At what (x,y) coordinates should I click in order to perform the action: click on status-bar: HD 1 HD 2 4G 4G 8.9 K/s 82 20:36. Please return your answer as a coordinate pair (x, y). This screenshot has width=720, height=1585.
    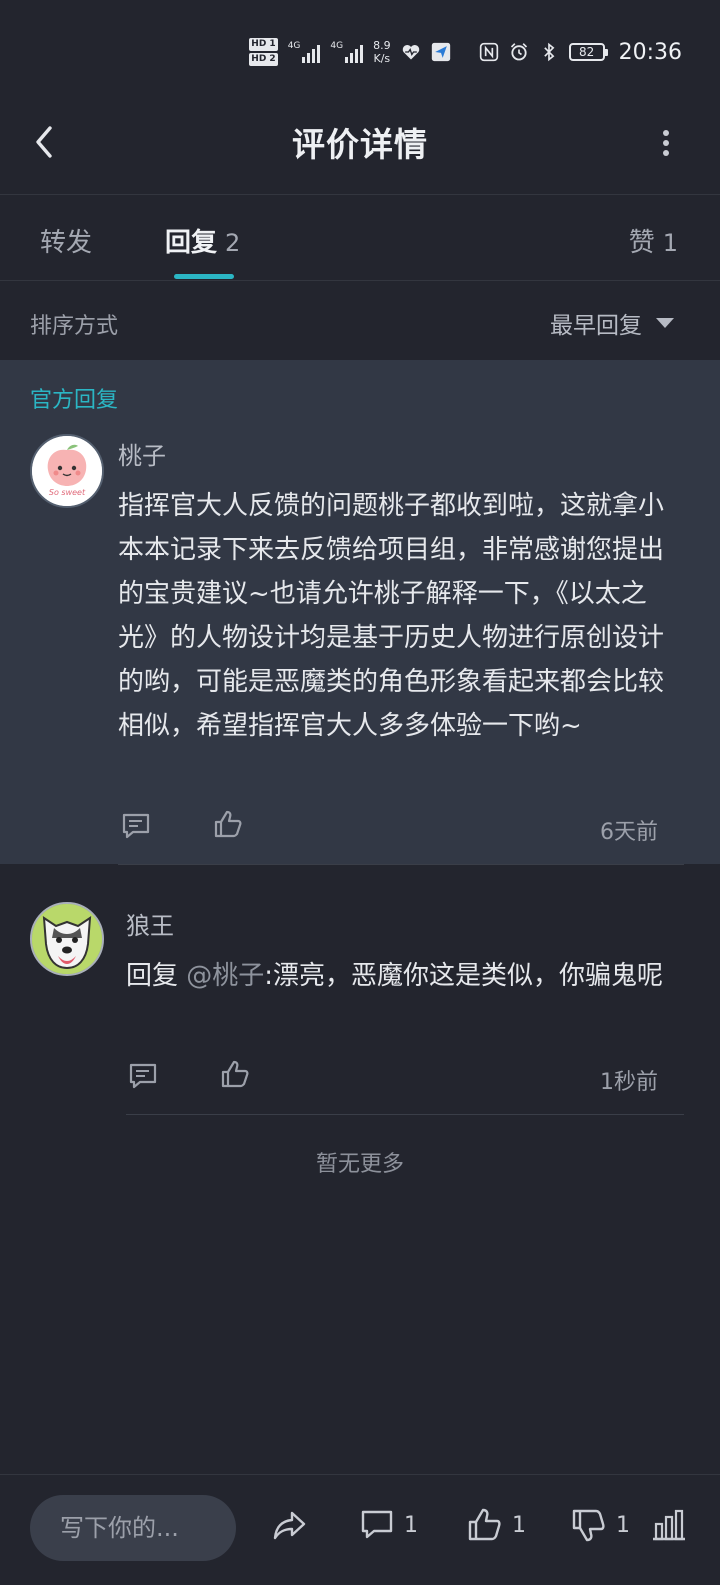
    Looking at the image, I should click on (360, 50).